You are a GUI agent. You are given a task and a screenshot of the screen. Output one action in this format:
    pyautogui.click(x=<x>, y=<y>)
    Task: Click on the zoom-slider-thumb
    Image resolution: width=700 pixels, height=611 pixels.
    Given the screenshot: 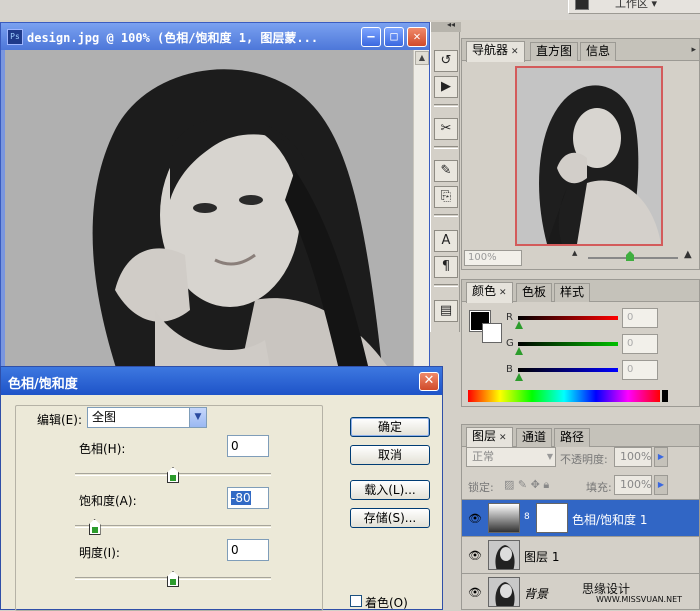 What is the action you would take?
    pyautogui.click(x=630, y=256)
    